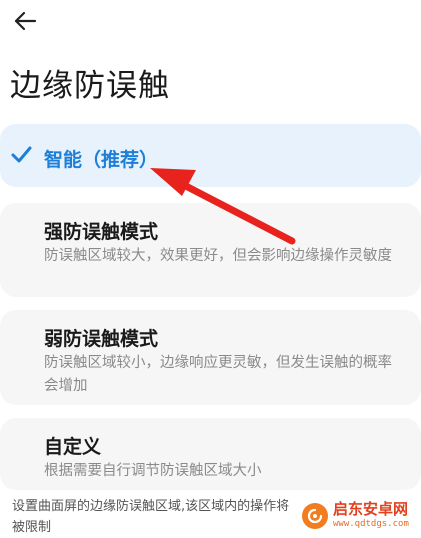  What do you see at coordinates (21, 154) in the screenshot?
I see `check-icon` at bounding box center [21, 154].